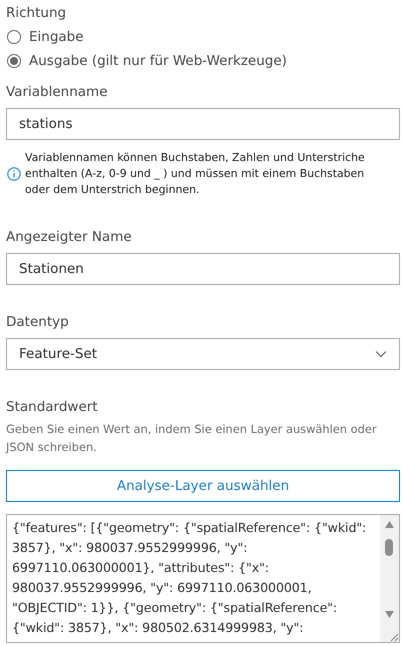  Describe the element at coordinates (52, 407) in the screenshot. I see `field-label: Standardwert` at that location.